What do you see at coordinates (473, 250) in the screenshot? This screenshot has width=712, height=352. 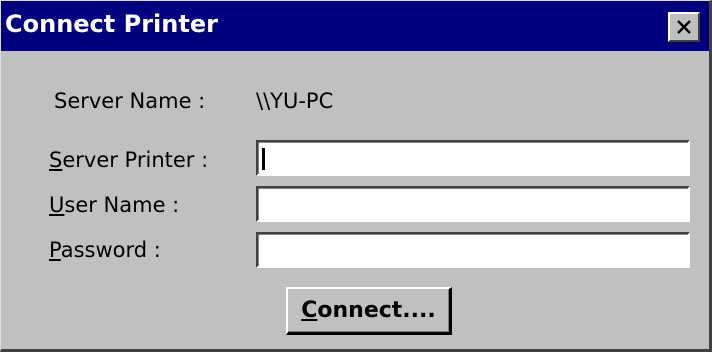 I see `password-input` at bounding box center [473, 250].